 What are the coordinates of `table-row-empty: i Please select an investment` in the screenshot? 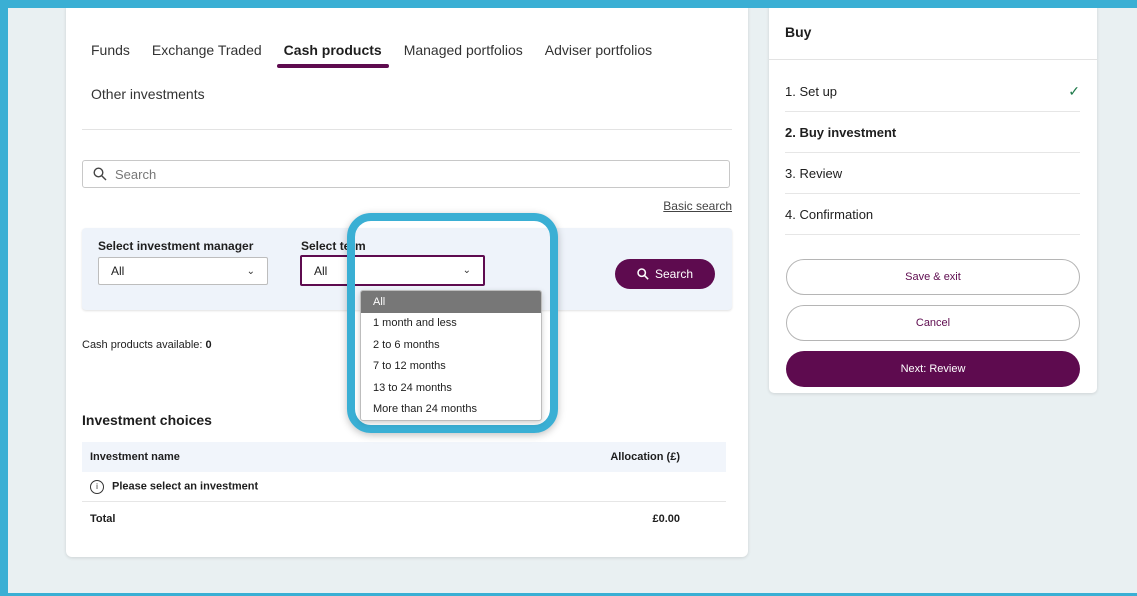 It's located at (404, 487).